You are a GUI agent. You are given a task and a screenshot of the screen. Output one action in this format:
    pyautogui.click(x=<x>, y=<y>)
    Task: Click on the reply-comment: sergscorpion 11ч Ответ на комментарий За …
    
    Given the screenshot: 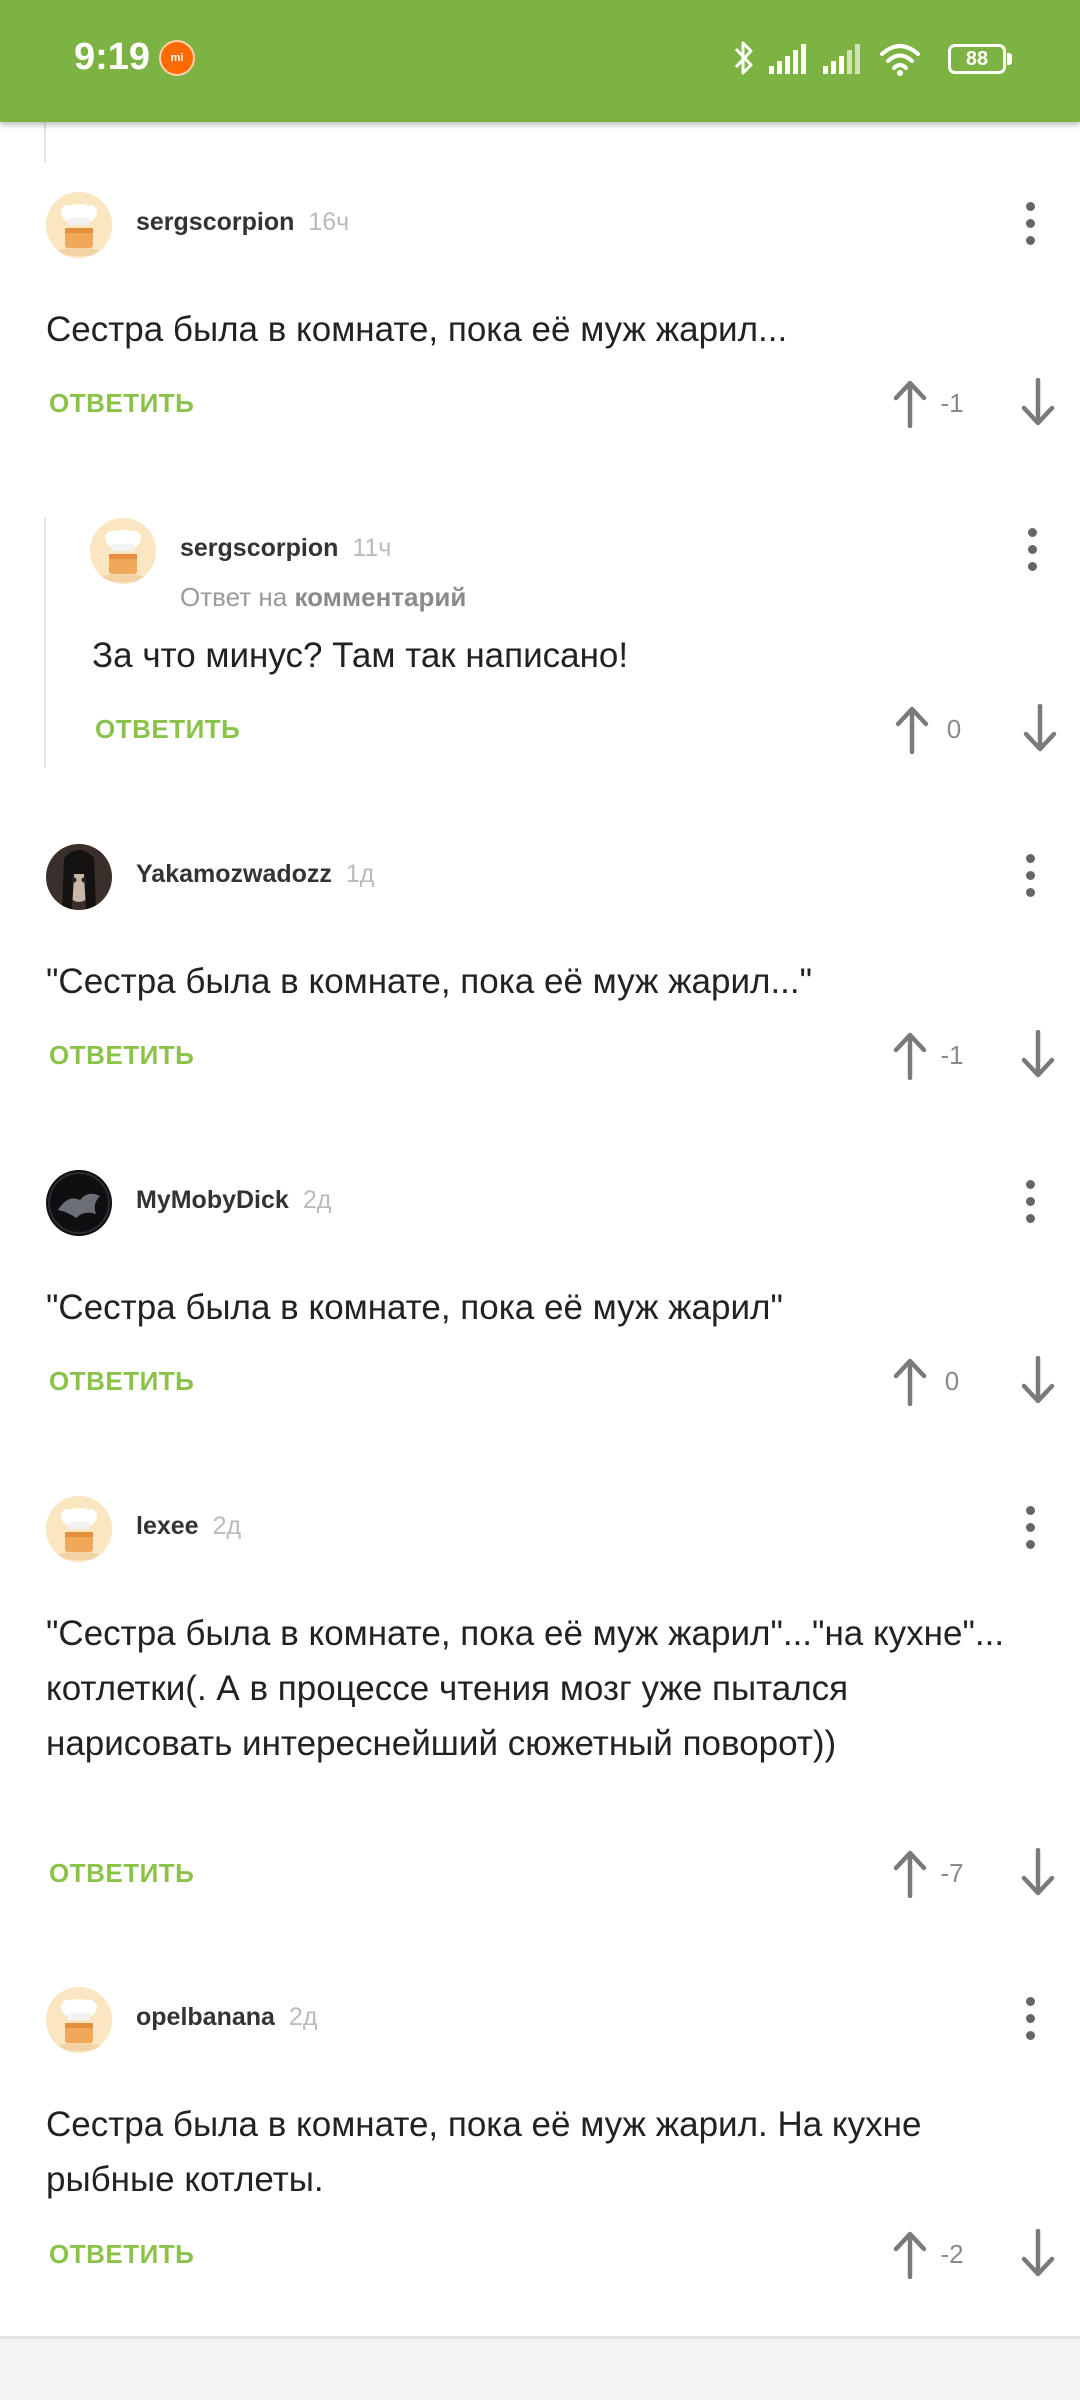 What is the action you would take?
    pyautogui.click(x=562, y=643)
    